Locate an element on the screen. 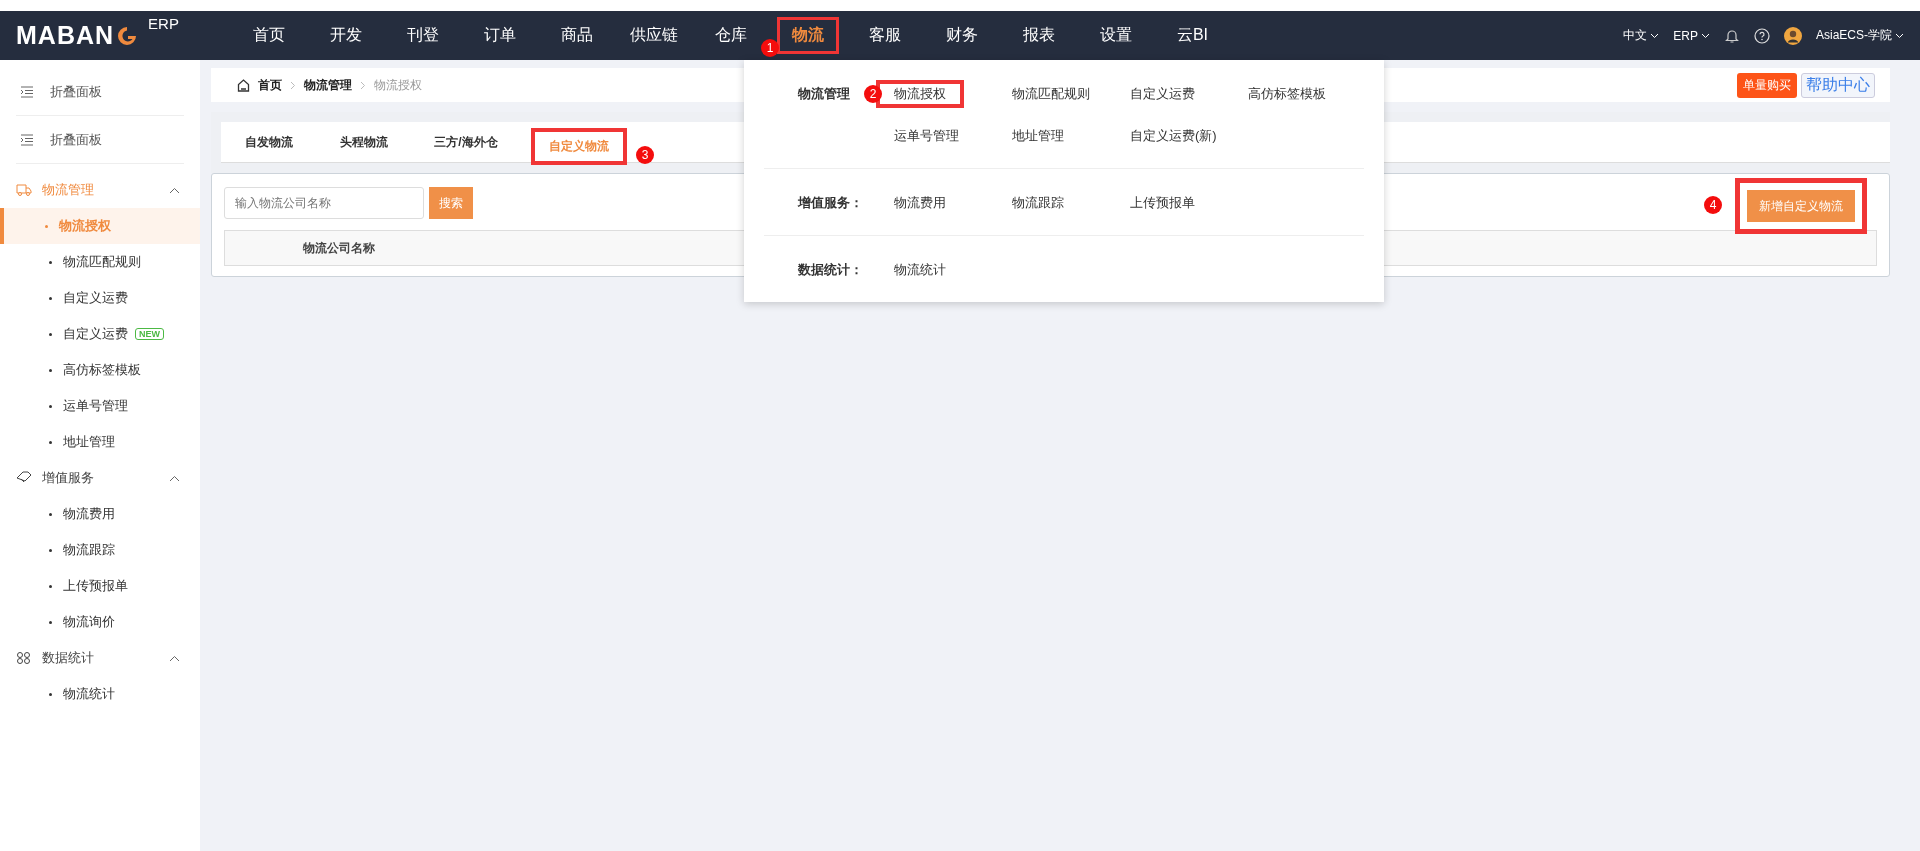 Image resolution: width=1920 pixels, height=851 pixels. nav-tab: 开发 is located at coordinates (345, 35).